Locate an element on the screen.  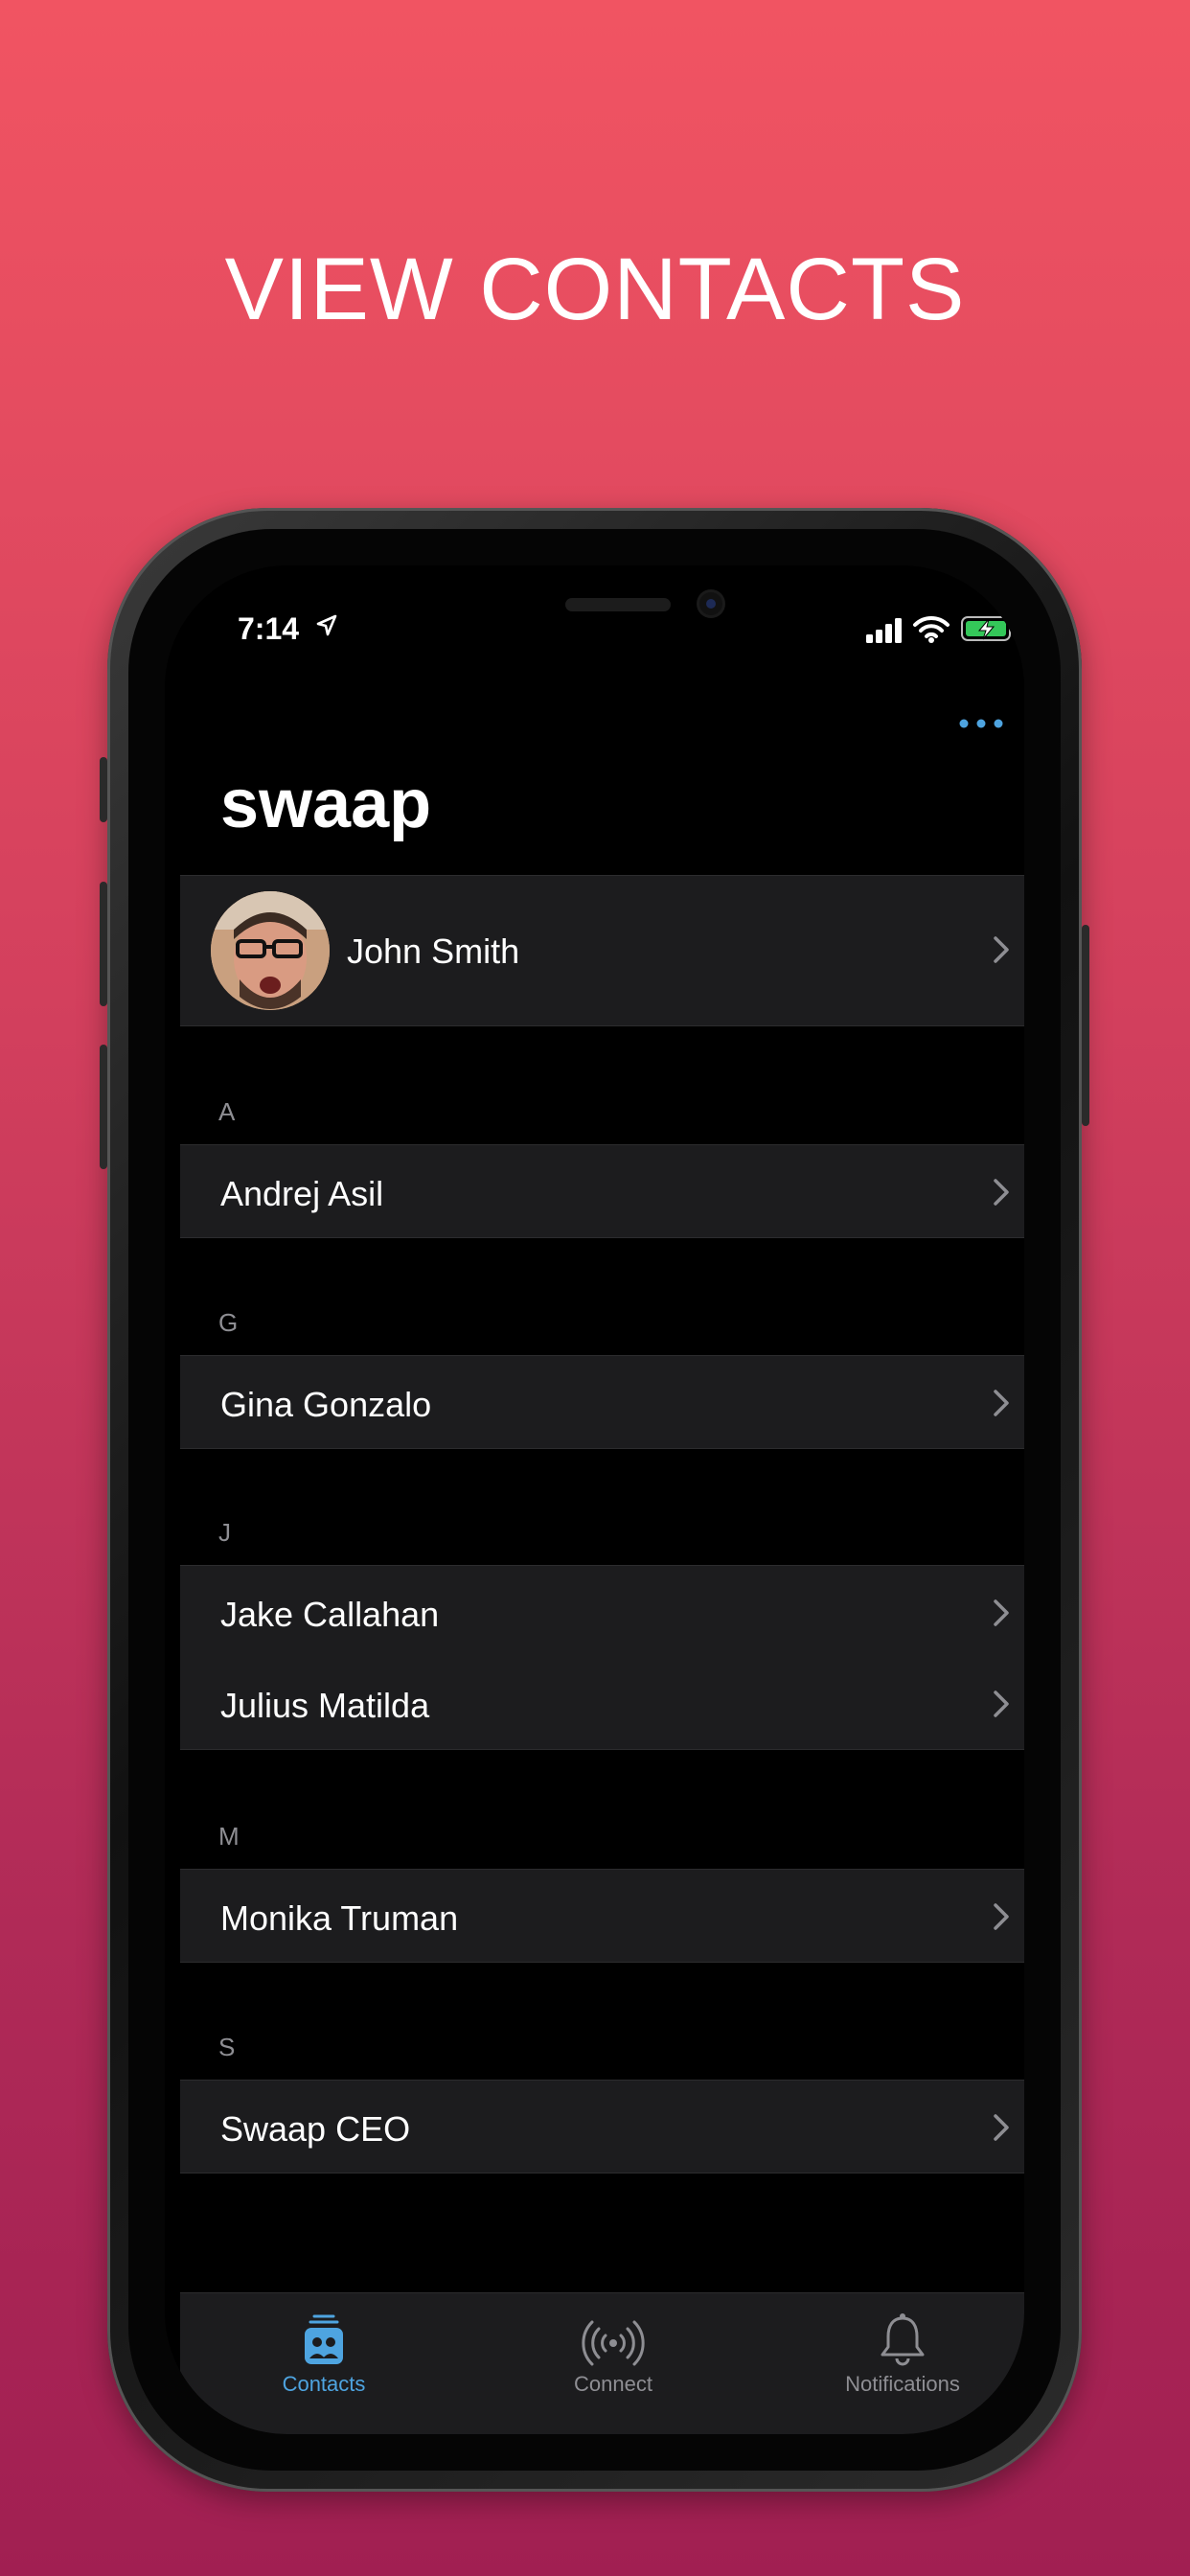
section-header-g: G is located at coordinates (229, 1322).